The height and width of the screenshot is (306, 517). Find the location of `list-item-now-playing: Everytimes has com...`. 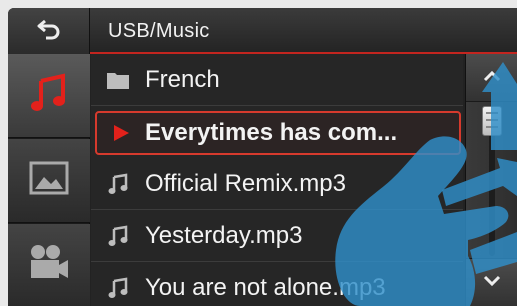

list-item-now-playing: Everytimes has com... is located at coordinates (278, 133).